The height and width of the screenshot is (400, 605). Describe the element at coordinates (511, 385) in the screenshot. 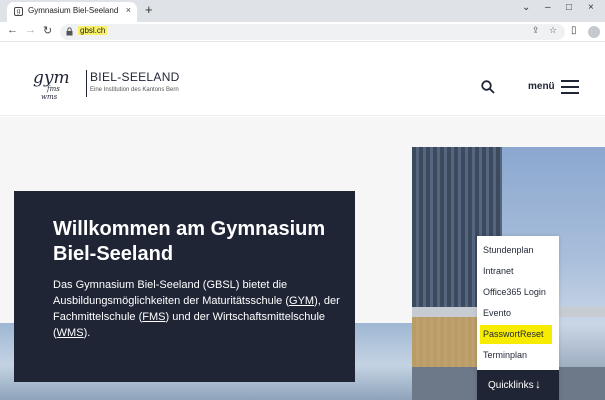

I see `quicklinks-label: Quicklinks` at that location.